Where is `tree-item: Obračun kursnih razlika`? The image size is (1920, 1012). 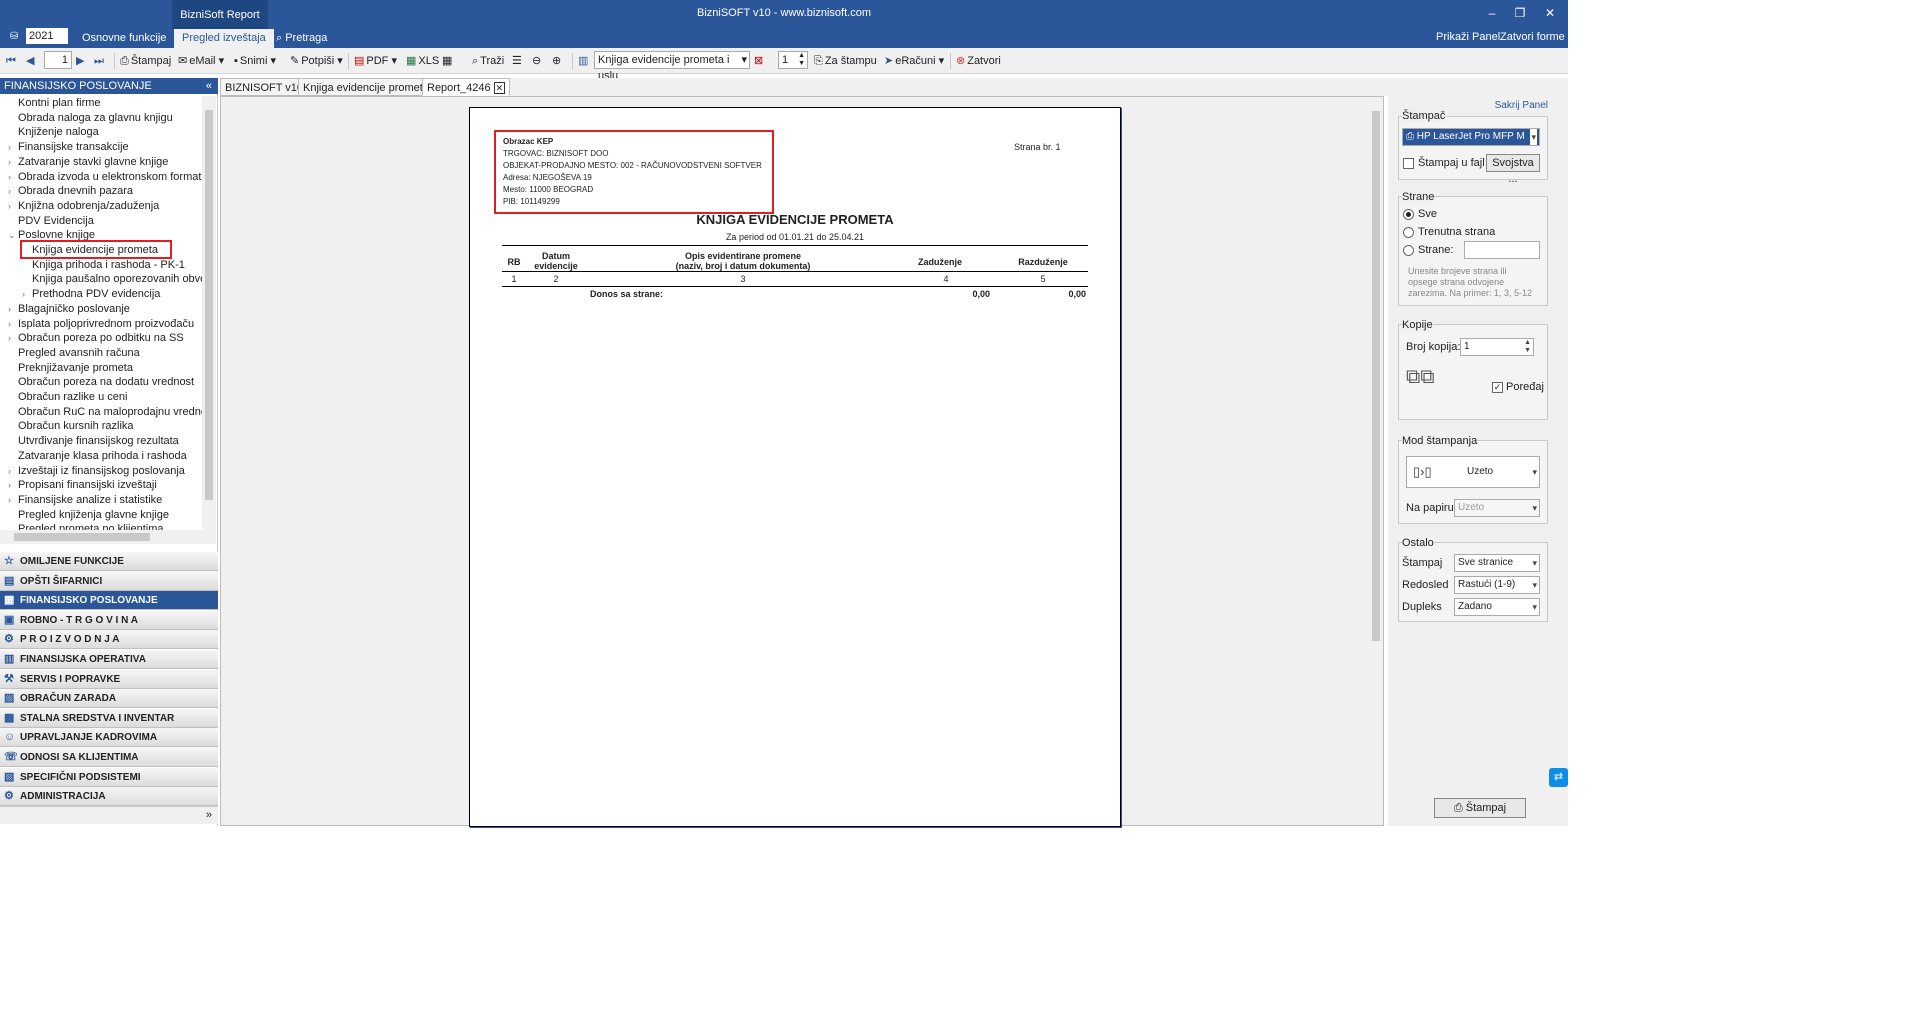
tree-item: Obračun kursnih razlika is located at coordinates (71, 426).